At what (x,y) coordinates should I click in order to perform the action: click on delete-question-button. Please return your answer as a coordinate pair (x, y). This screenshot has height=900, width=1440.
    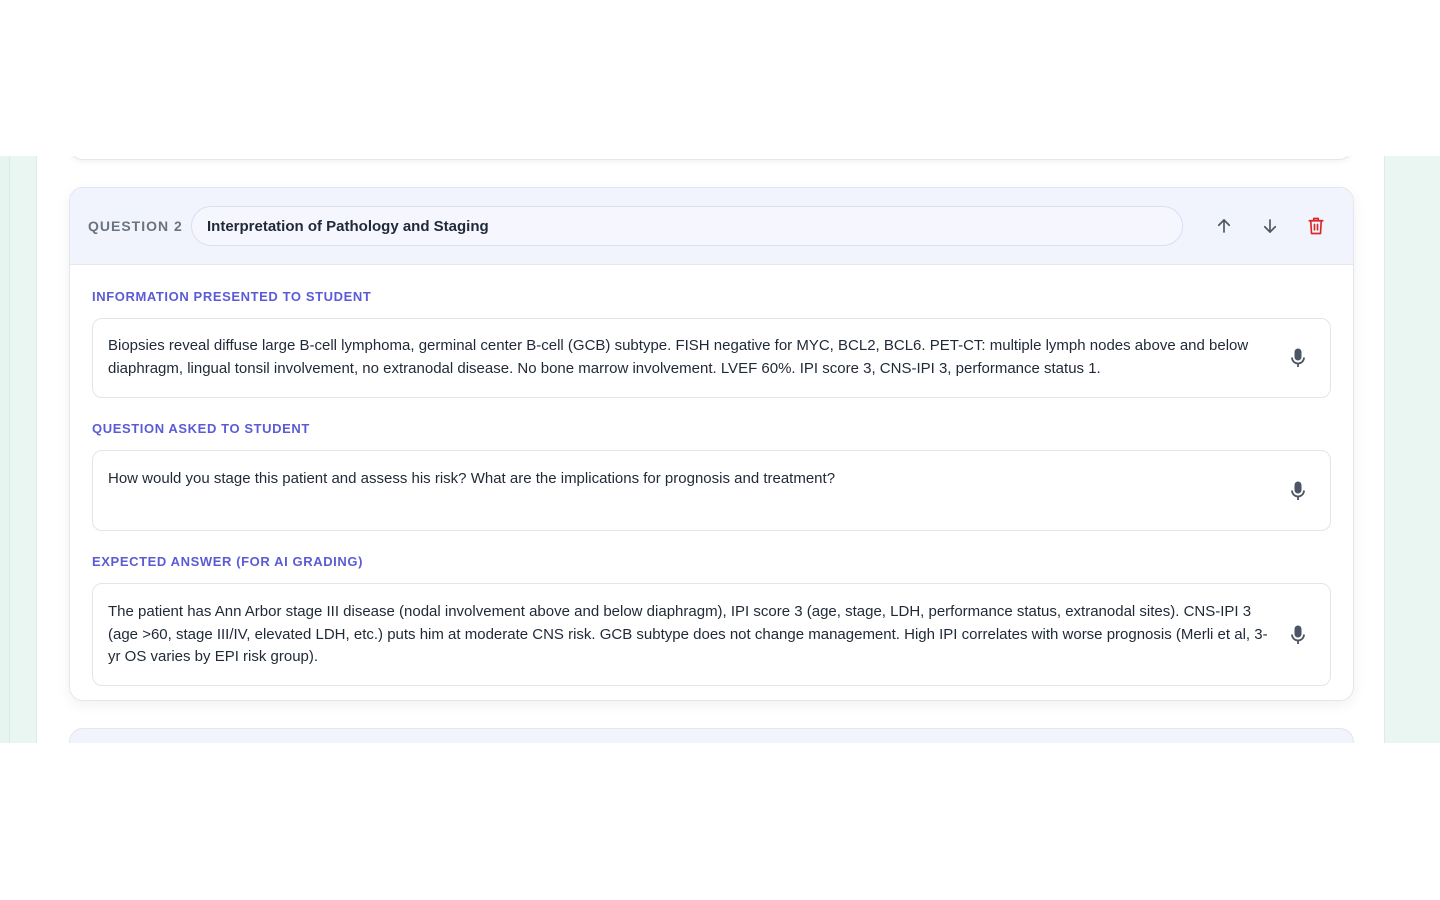
    Looking at the image, I should click on (1316, 226).